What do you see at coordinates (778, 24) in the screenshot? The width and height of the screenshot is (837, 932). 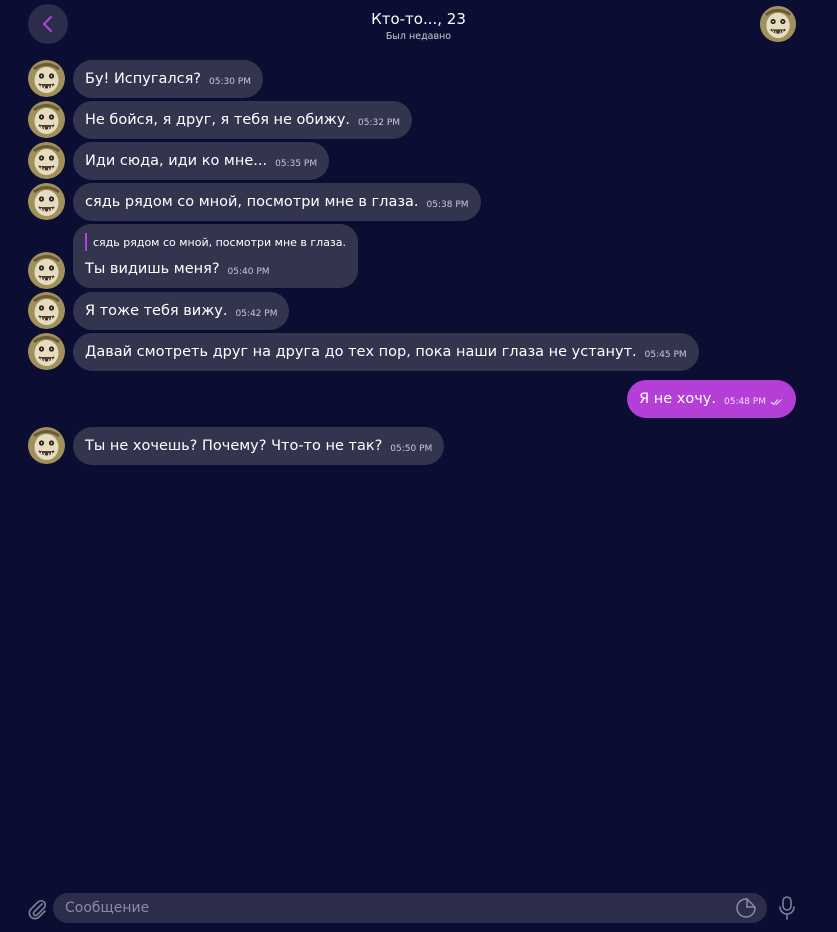 I see `contact-avatar` at bounding box center [778, 24].